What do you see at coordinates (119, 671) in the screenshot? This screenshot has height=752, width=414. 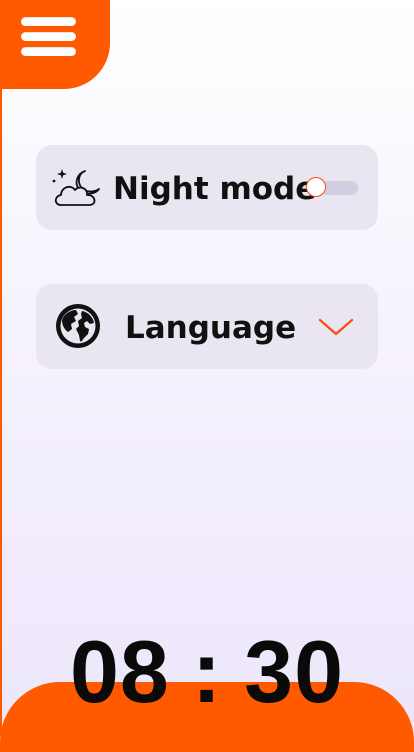 I see `clock-hours: 08` at bounding box center [119, 671].